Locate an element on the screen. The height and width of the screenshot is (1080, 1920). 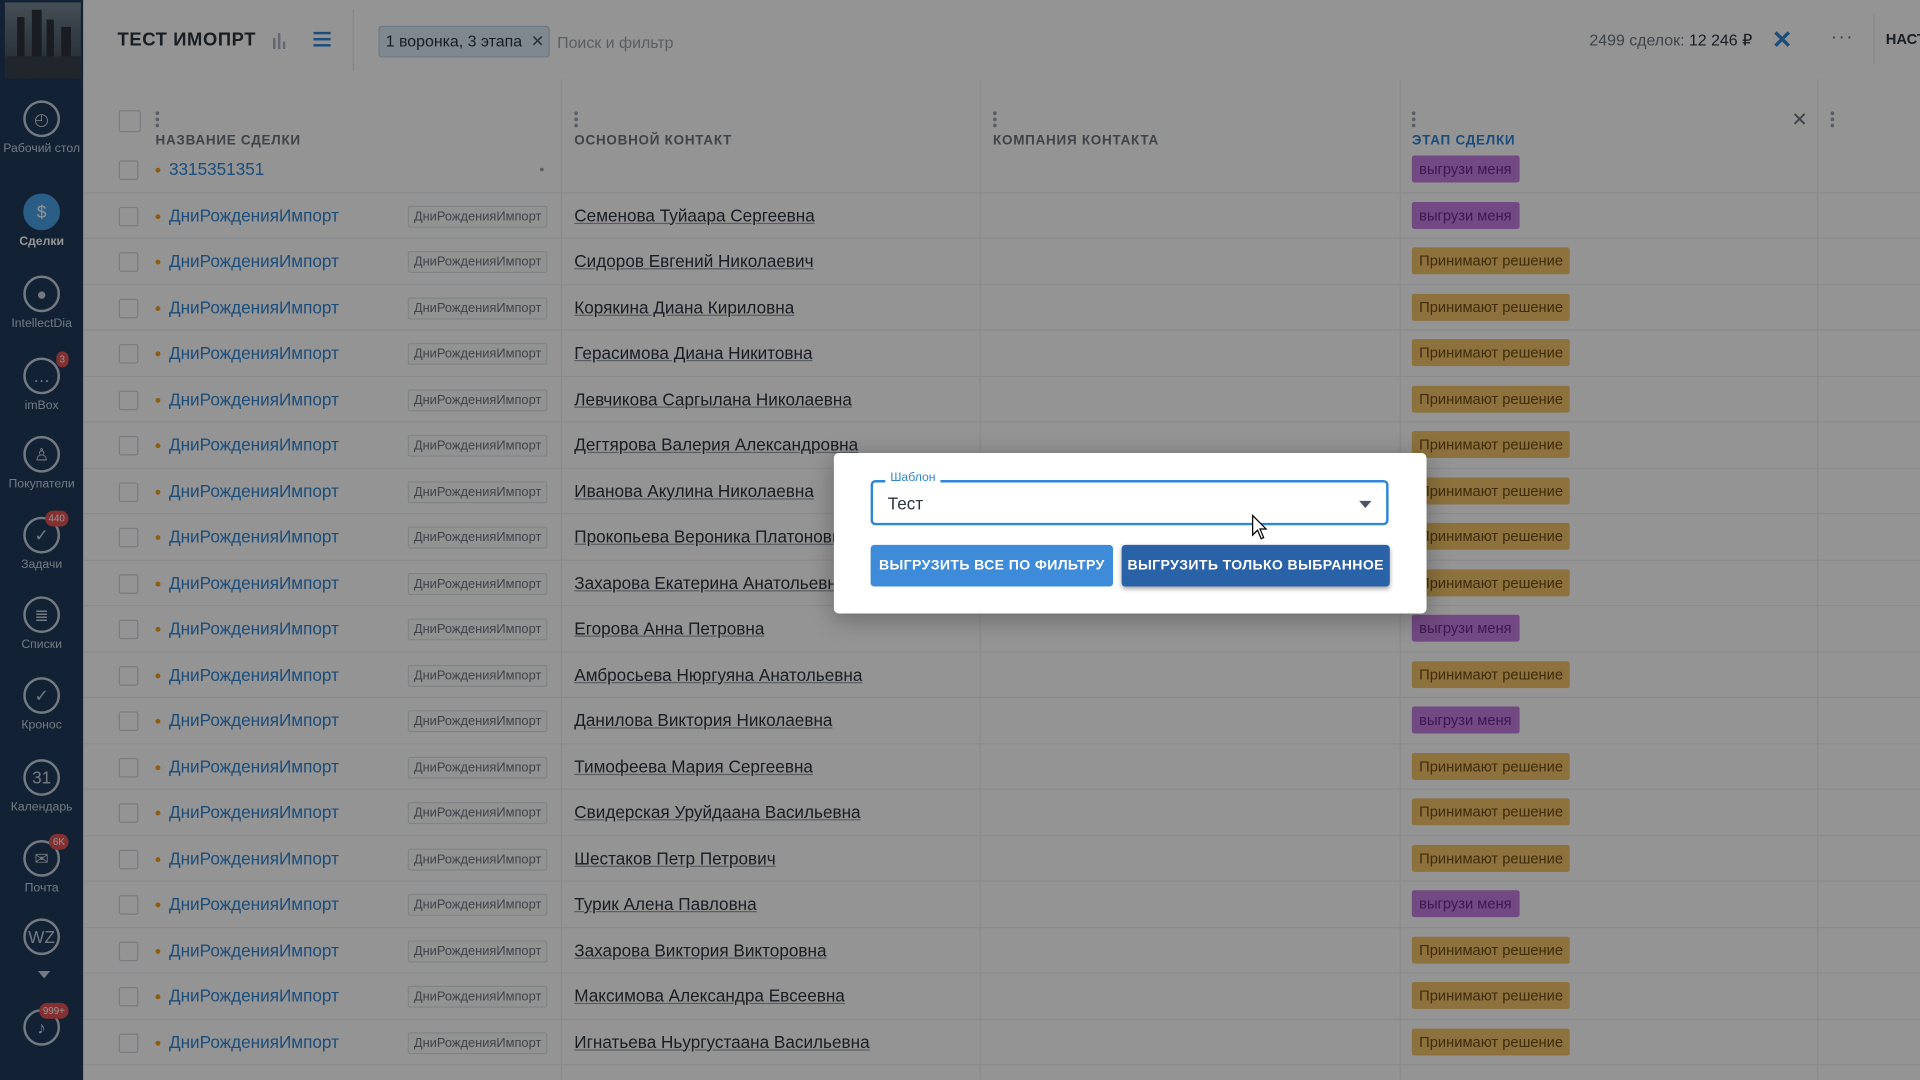
export-selected-button: ВЫГРУЗИТЬ ТОЛЬКО ВЫБРАННОЕ is located at coordinates (1255, 565).